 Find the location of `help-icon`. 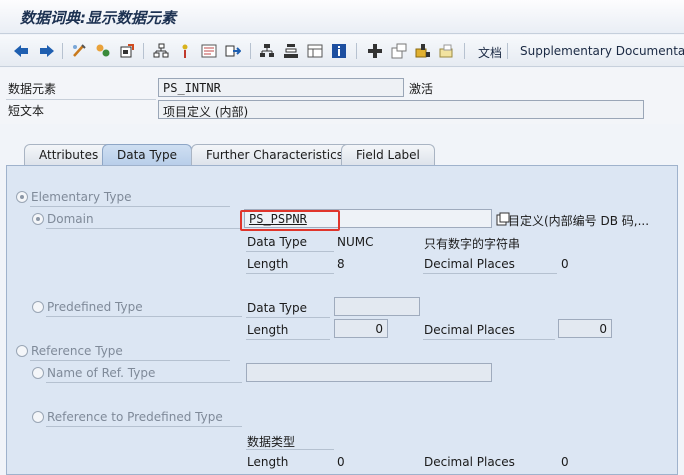

help-icon is located at coordinates (447, 51).